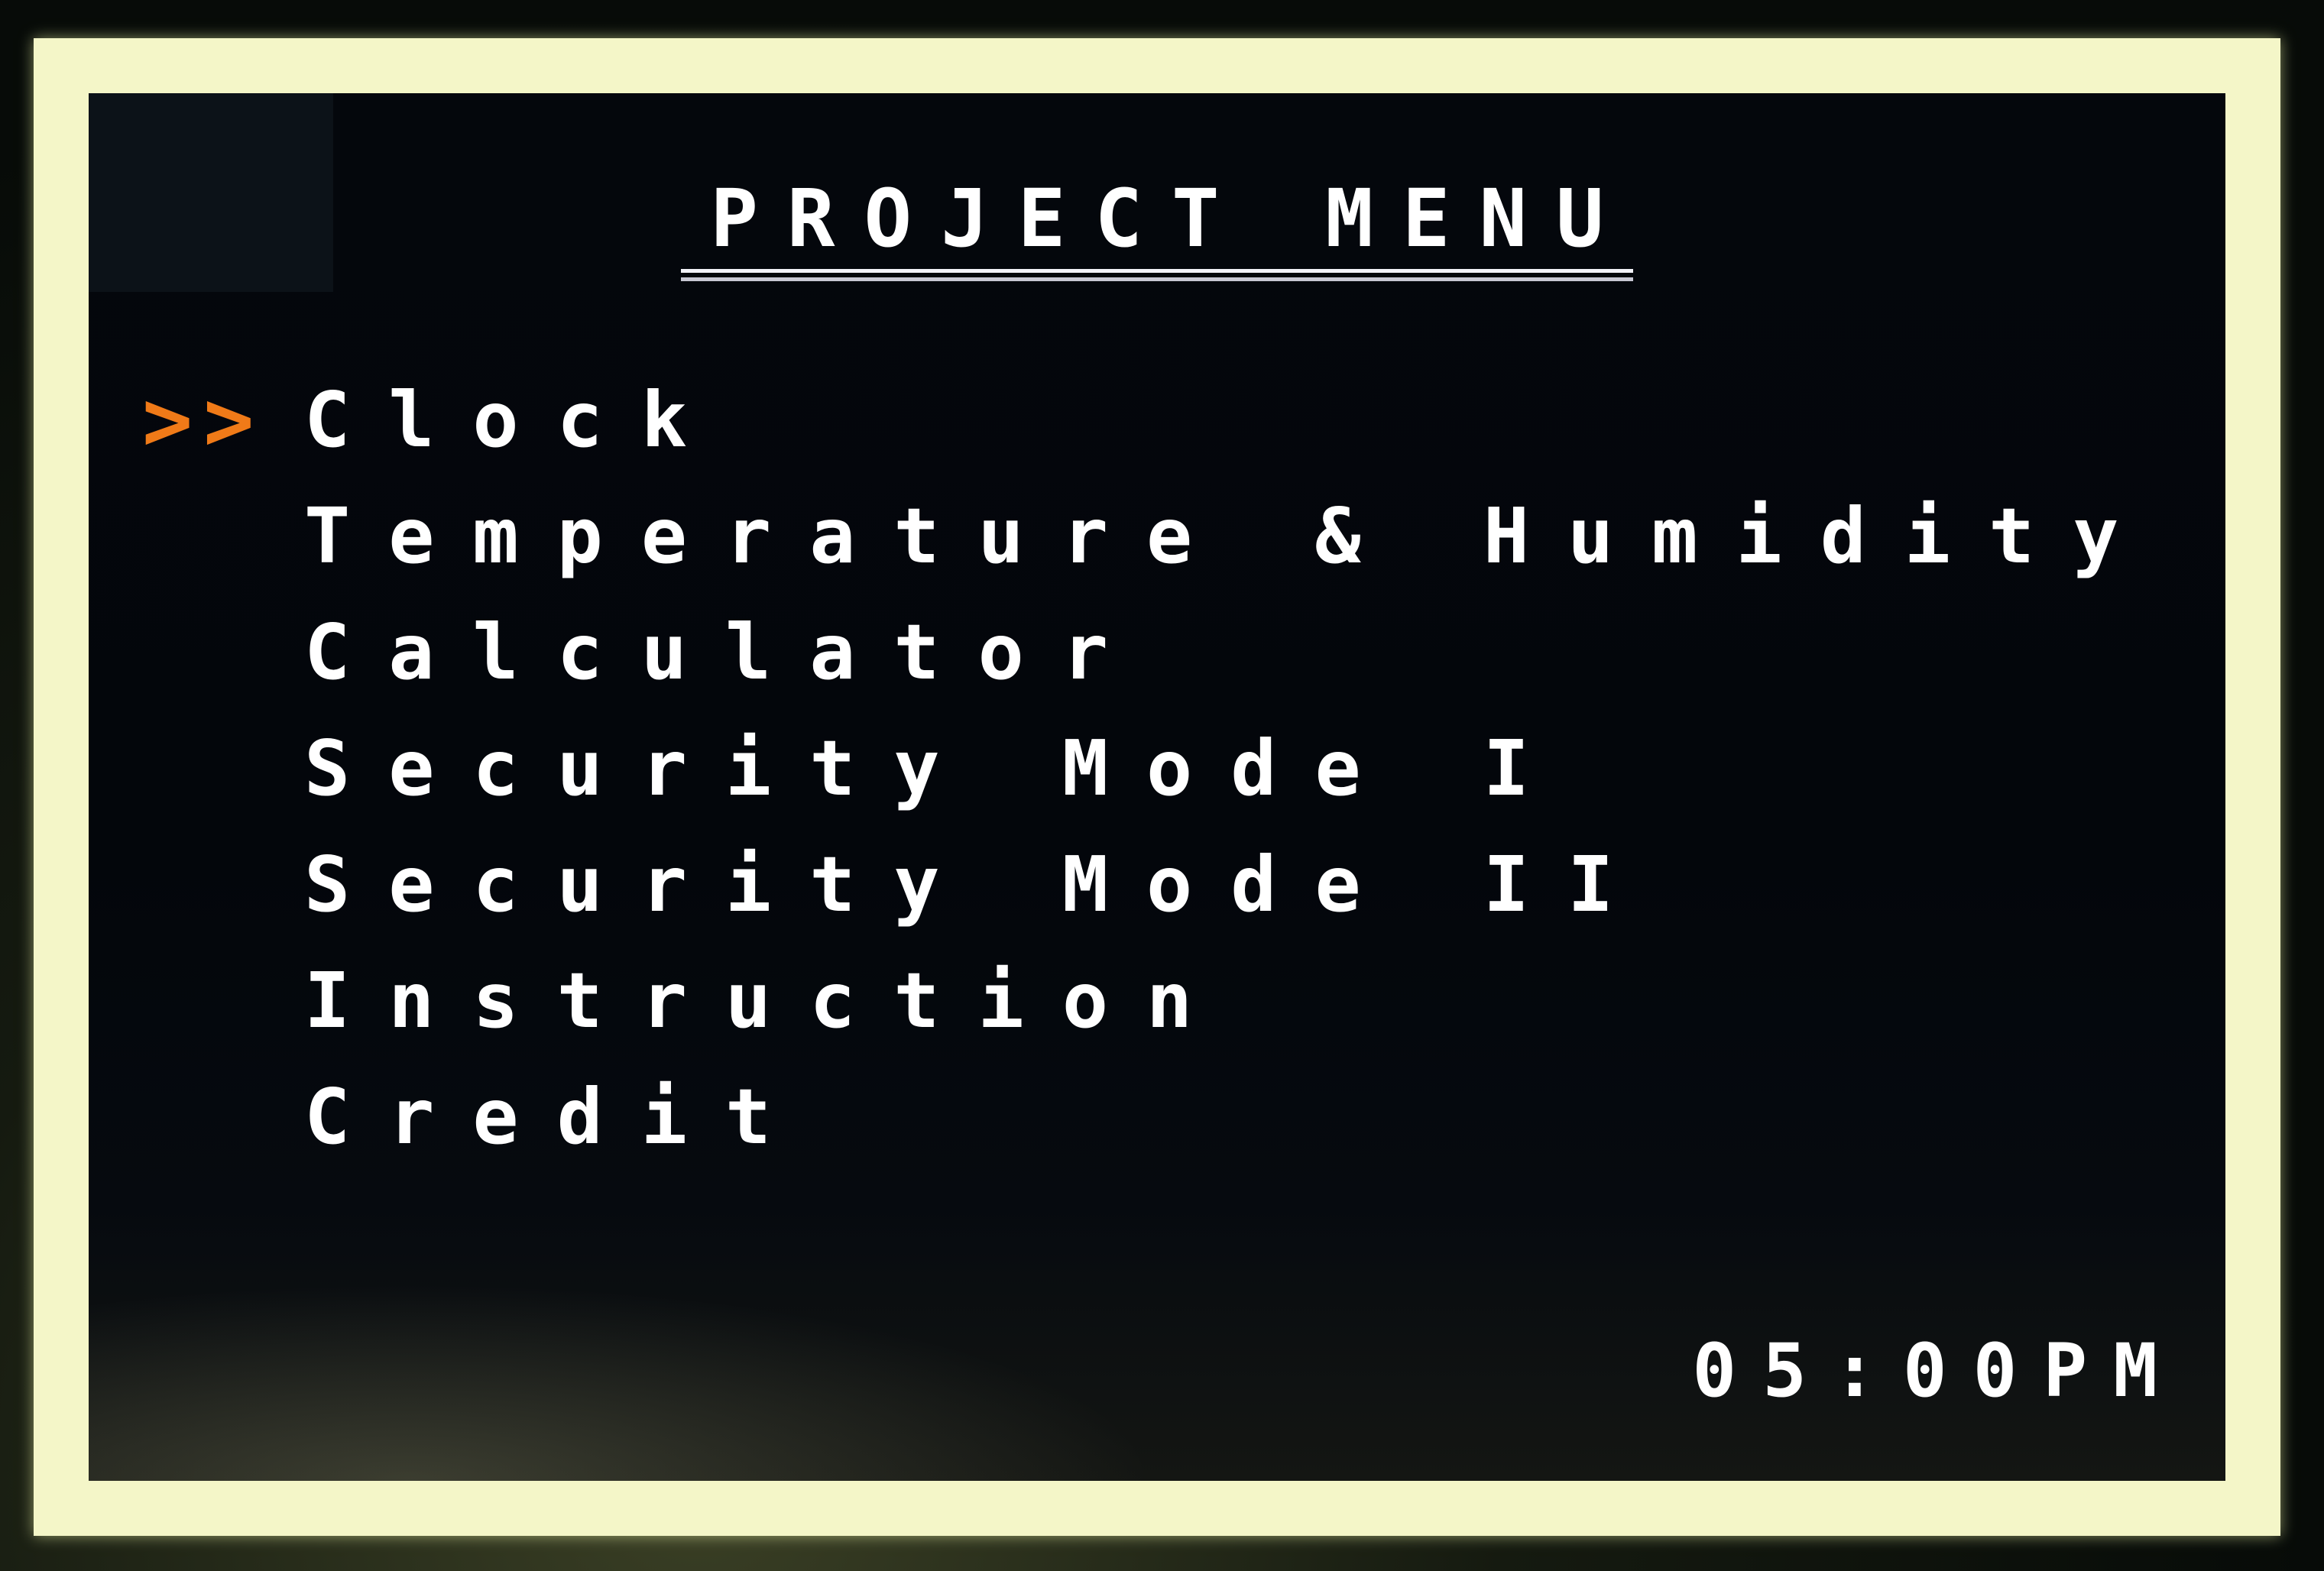  I want to click on menu-item-security-mode-1: Security Mode I, so click(935, 768).